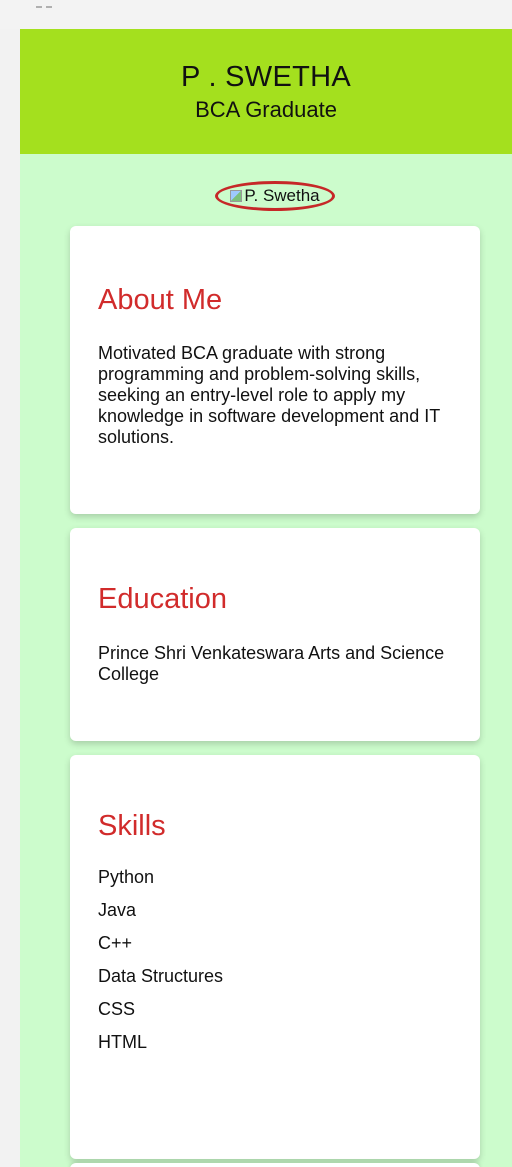  What do you see at coordinates (266, 76) in the screenshot?
I see `header-name: P . SWETHA` at bounding box center [266, 76].